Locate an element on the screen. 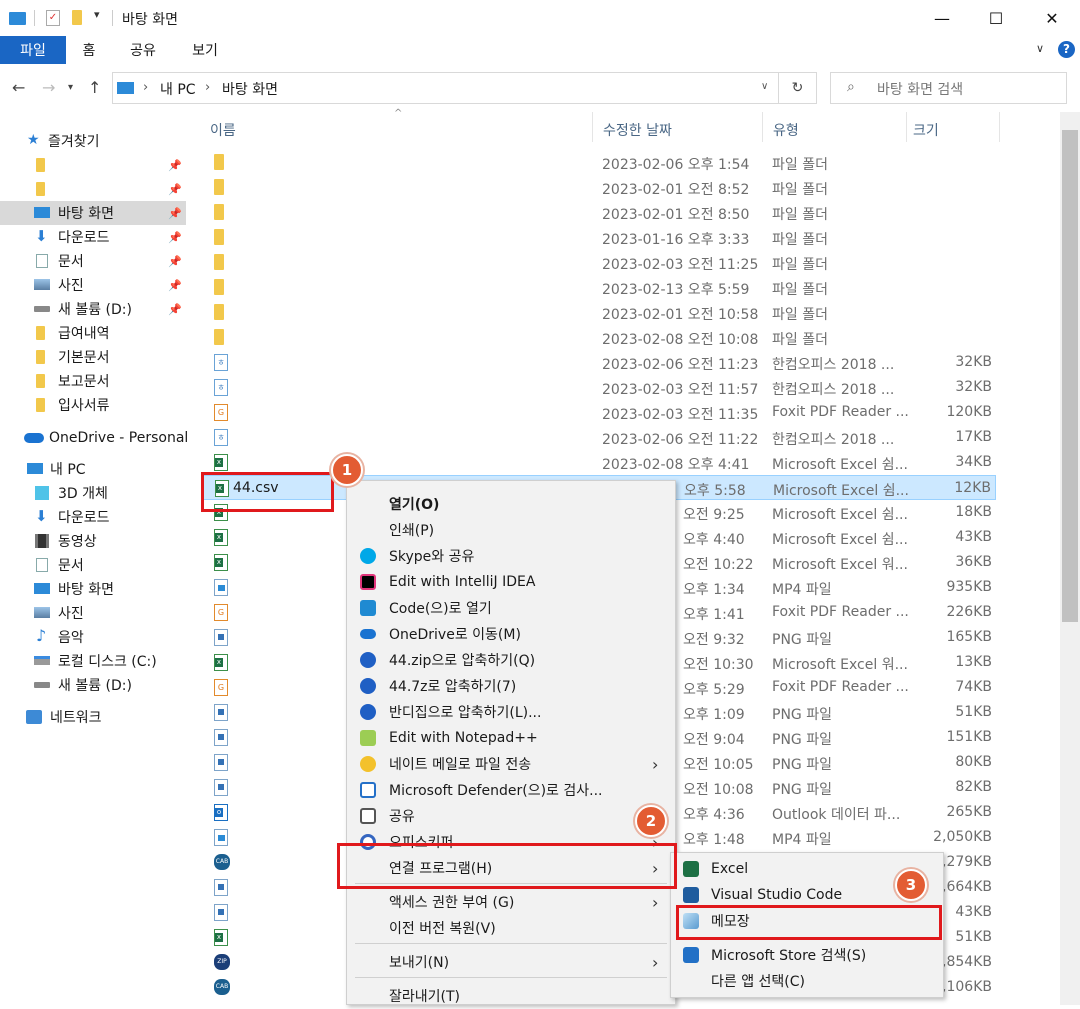 The height and width of the screenshot is (1009, 1080). file-row: 2023-02-03 오전 11:25 파일 폴더 is located at coordinates (599, 262).